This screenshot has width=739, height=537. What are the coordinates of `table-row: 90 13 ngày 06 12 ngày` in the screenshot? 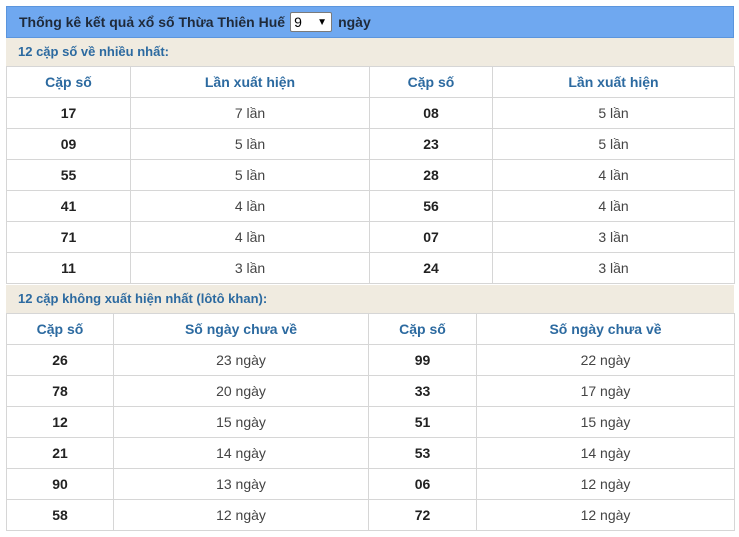 It's located at (370, 484).